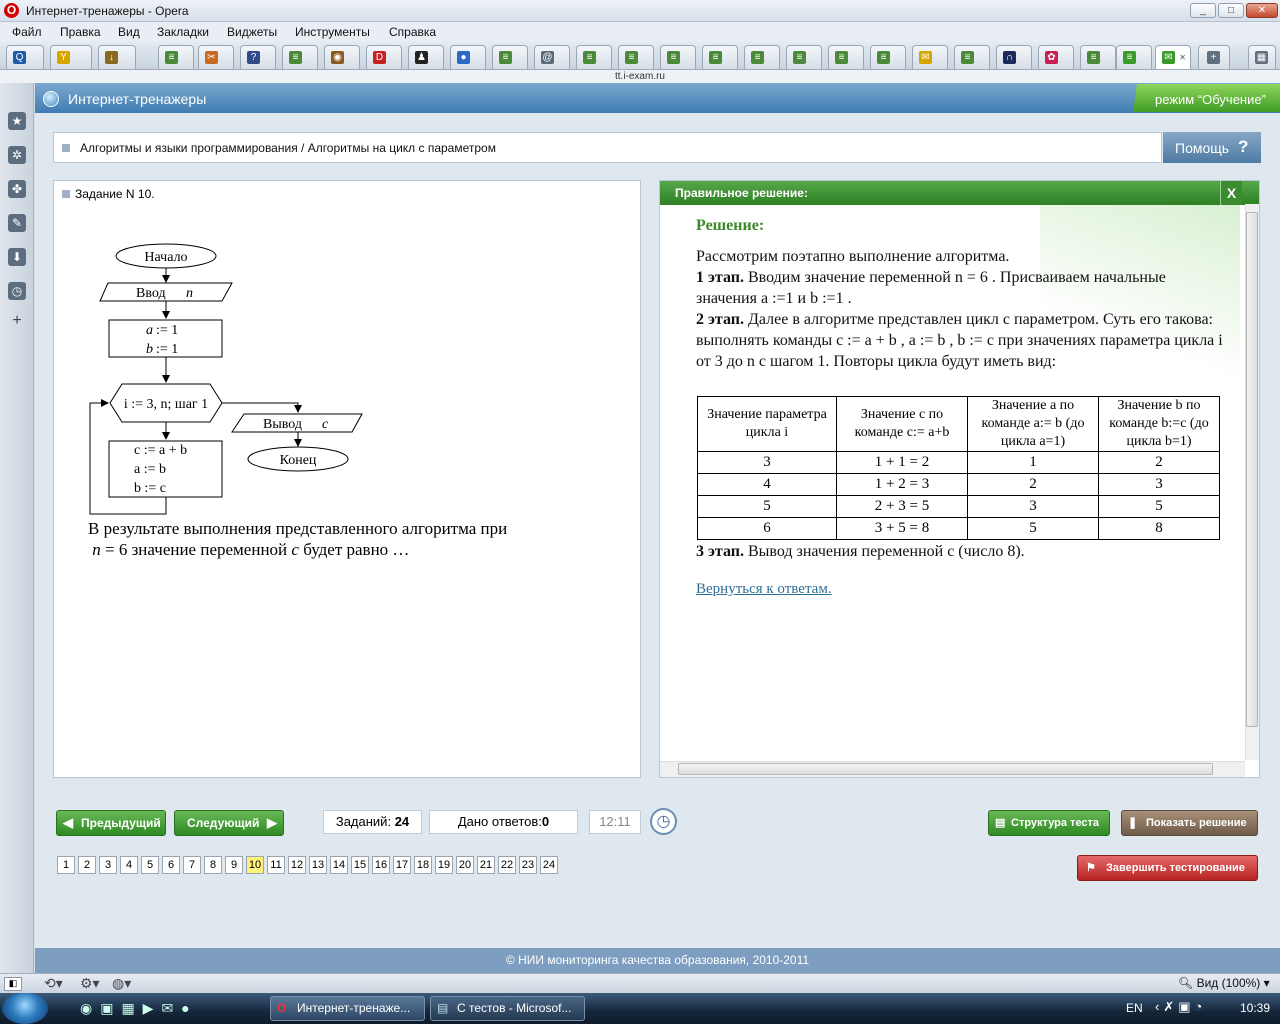 This screenshot has height=1024, width=1280. Describe the element at coordinates (384, 57) in the screenshot. I see `tab: D` at that location.